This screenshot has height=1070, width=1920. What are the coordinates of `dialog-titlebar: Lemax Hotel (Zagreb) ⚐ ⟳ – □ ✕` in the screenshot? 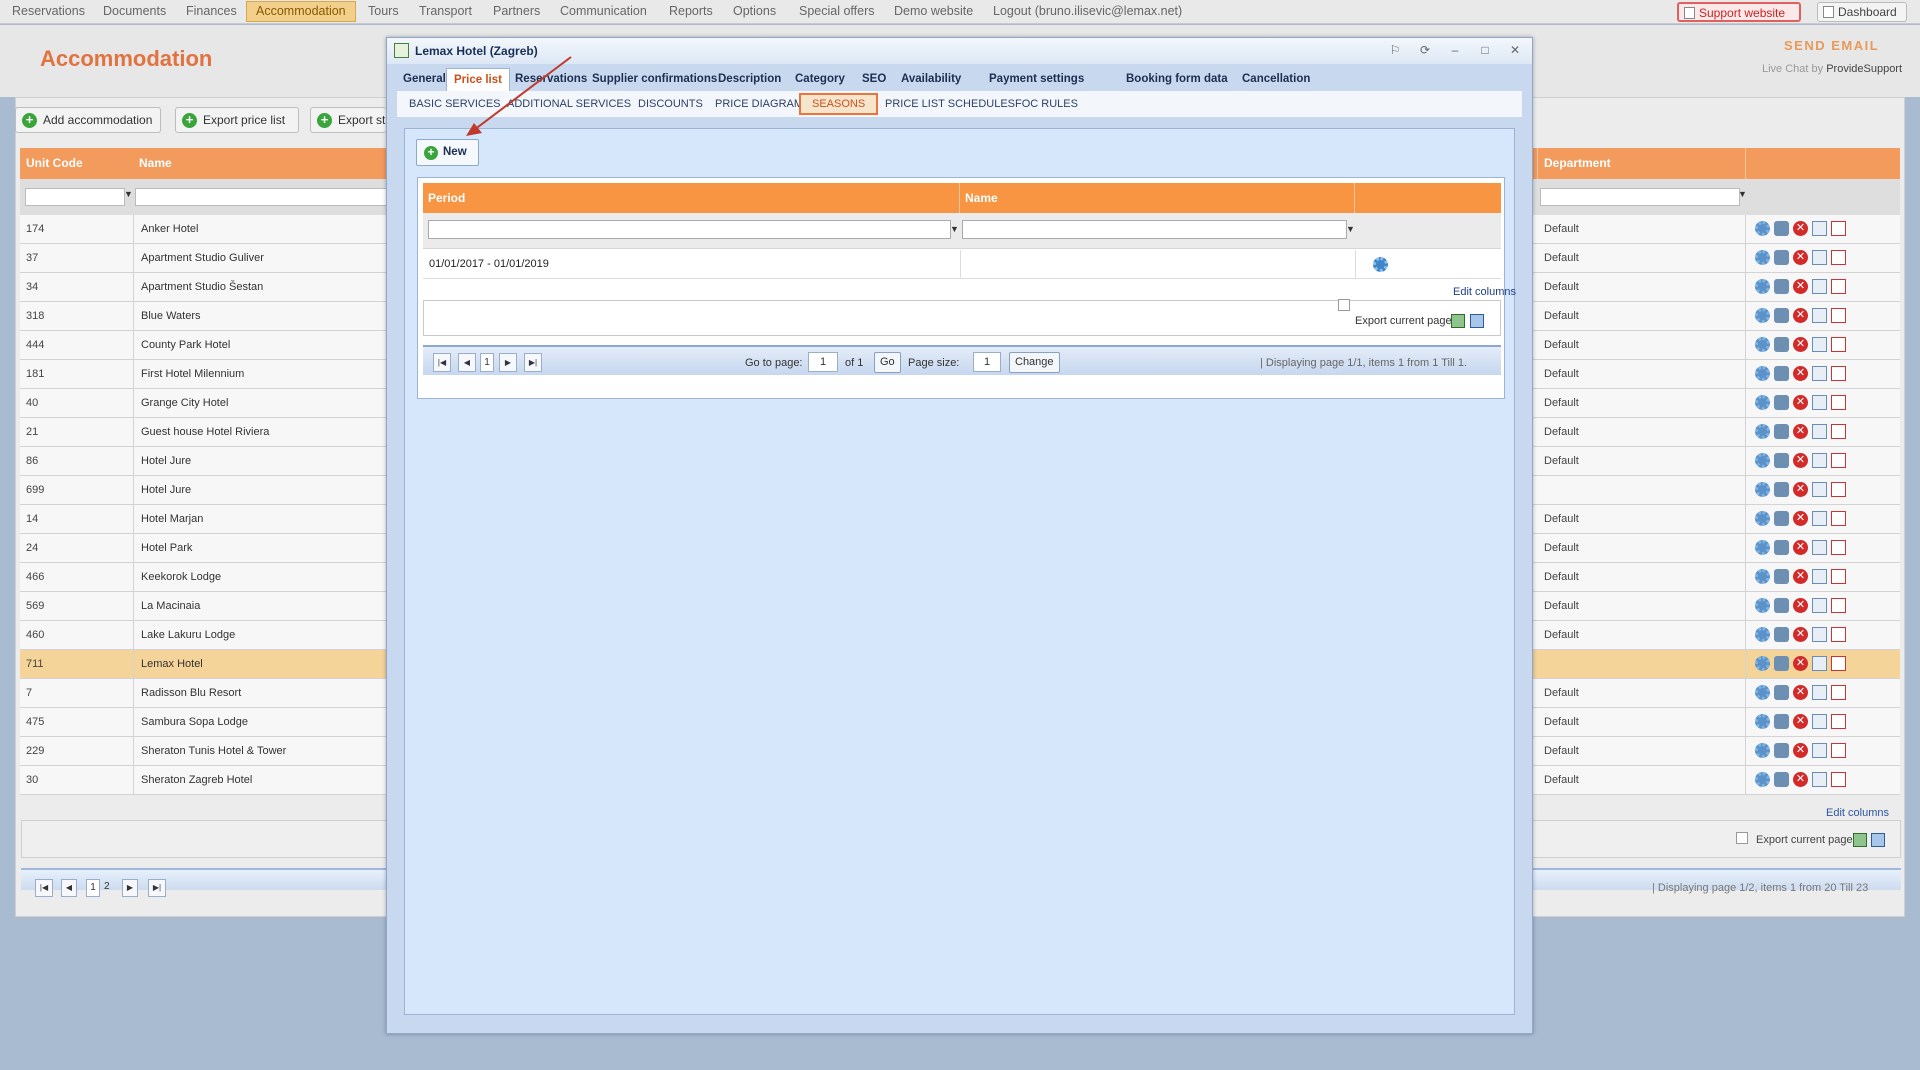 It's located at (959, 51).